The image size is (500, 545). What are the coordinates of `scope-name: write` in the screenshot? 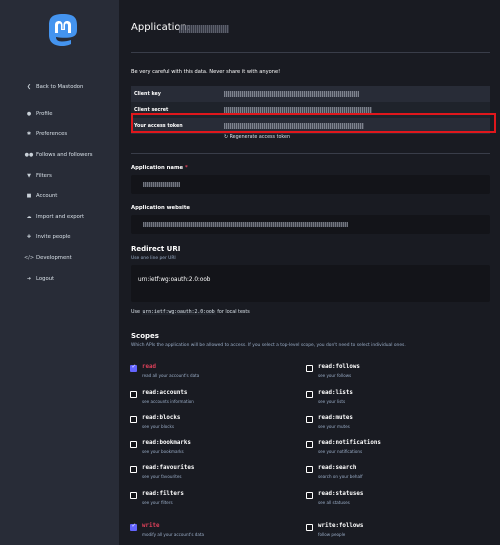 It's located at (151, 526).